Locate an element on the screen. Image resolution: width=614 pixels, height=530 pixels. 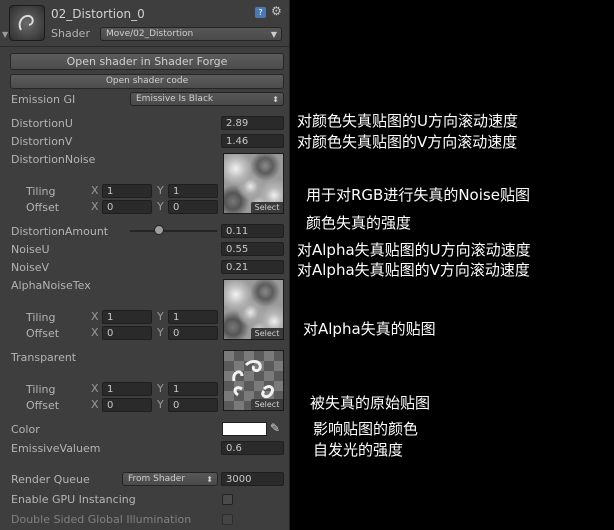
note-color: 影响贴图的颜色 is located at coordinates (366, 429).